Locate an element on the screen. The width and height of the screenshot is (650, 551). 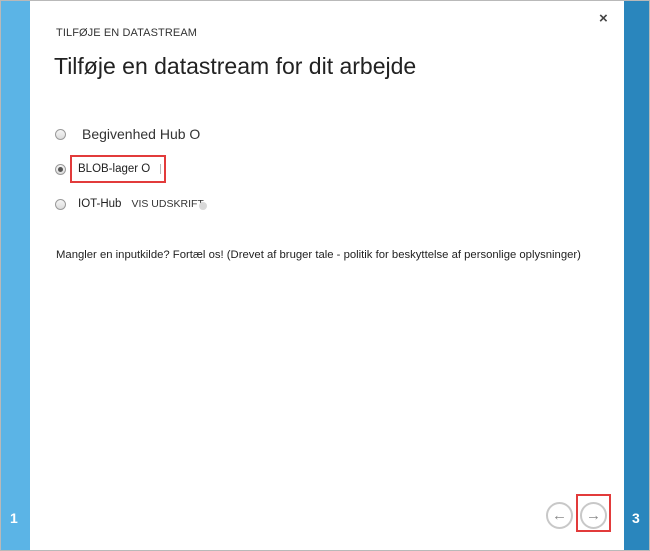
left-step-bar is located at coordinates (15, 275).